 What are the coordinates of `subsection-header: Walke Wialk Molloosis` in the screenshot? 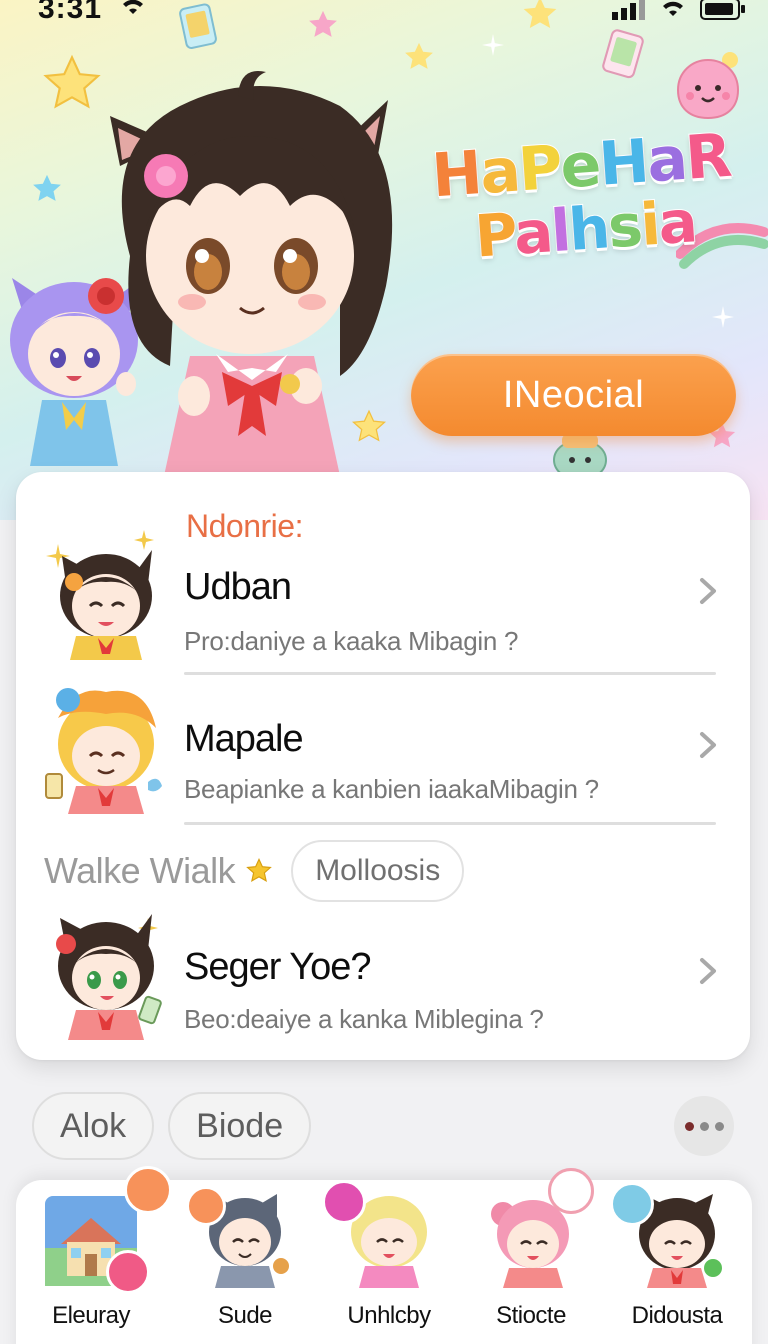 It's located at (254, 871).